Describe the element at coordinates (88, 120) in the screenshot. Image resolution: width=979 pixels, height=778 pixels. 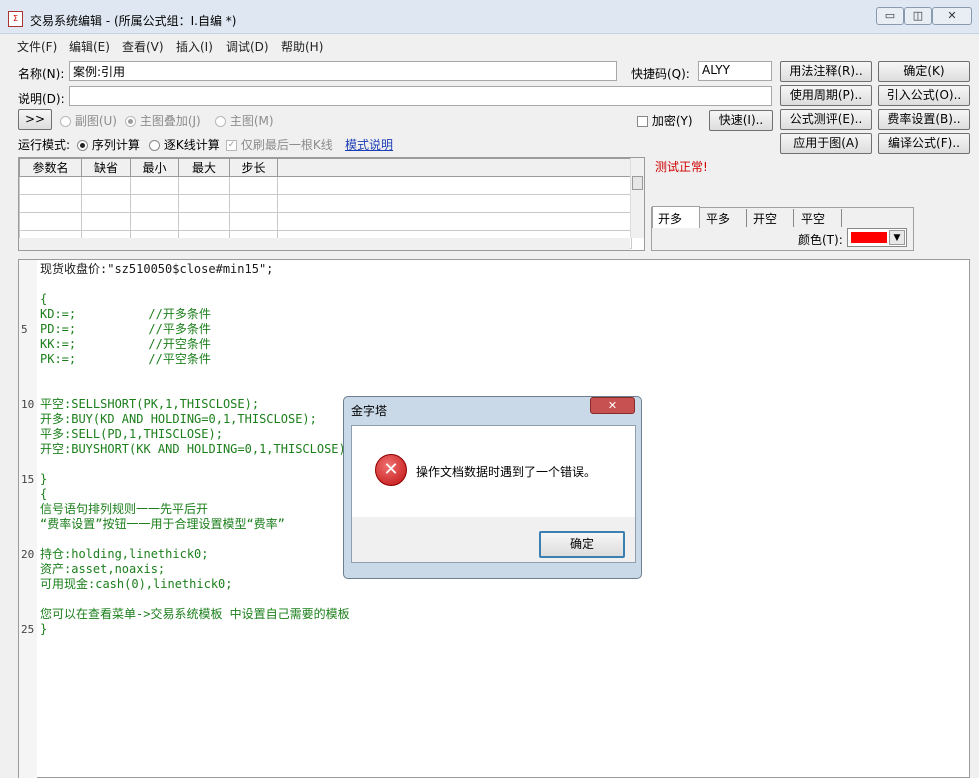
I see `subchart-radio: 副图(U)` at that location.